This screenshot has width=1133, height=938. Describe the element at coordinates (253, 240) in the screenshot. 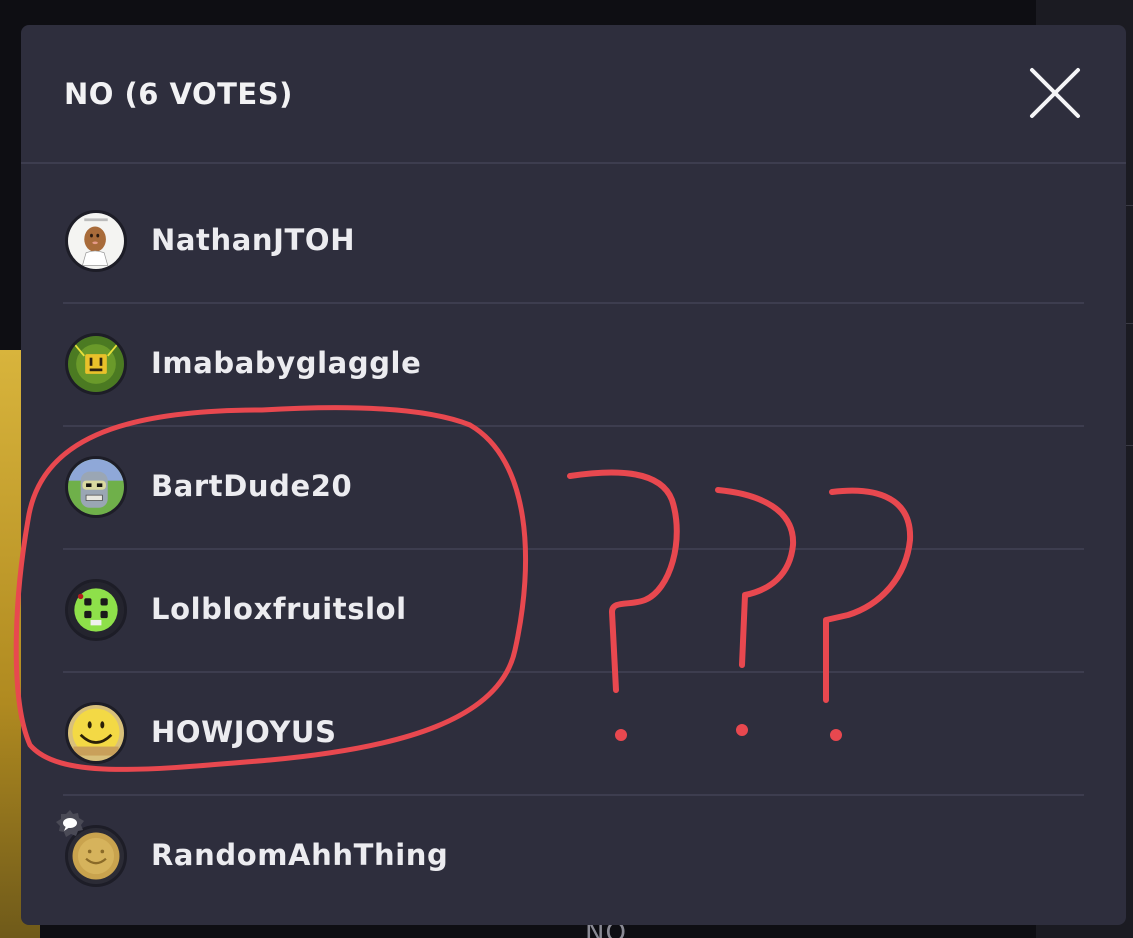

I see `voter-name: NathanJTOH` at that location.